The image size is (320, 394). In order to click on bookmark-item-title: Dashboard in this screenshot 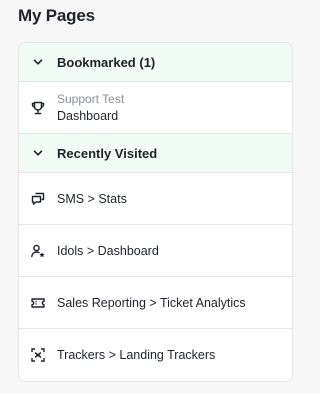, I will do `click(88, 115)`.